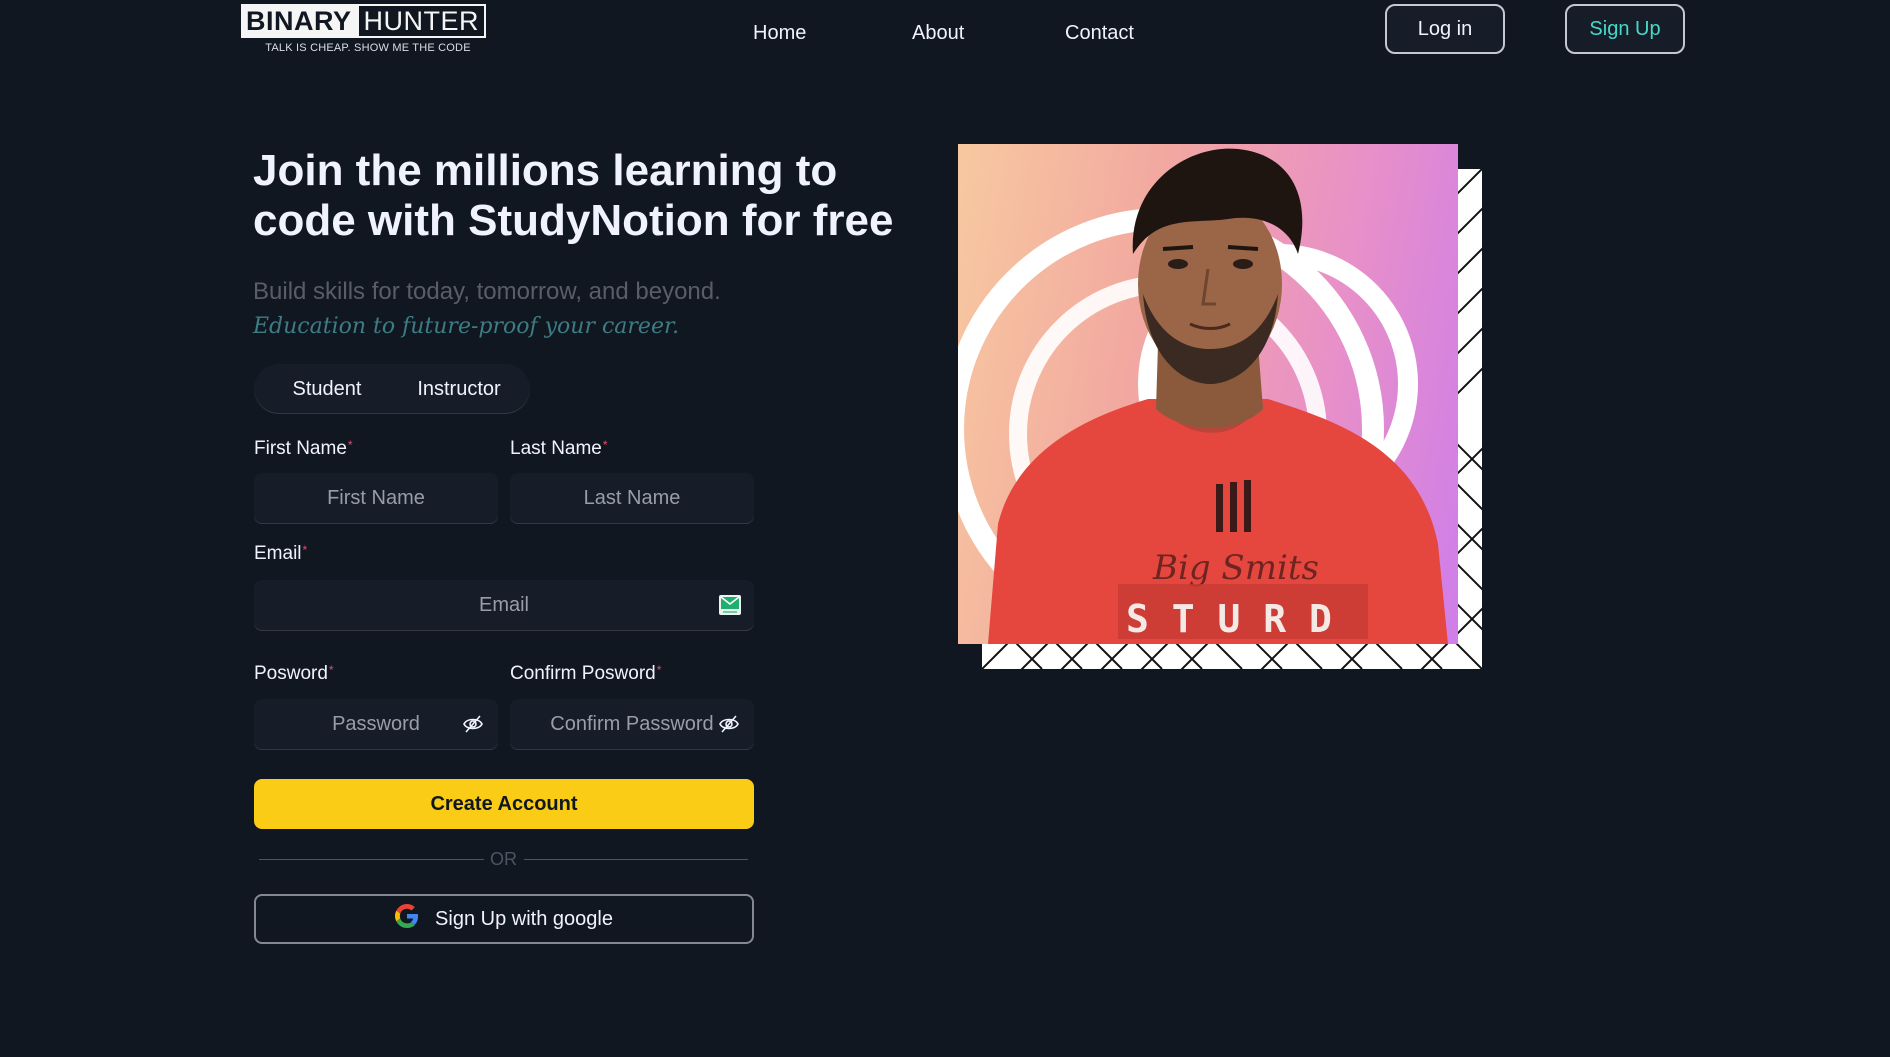 The height and width of the screenshot is (1057, 1890). I want to click on logo-word-binary: BINARY, so click(299, 21).